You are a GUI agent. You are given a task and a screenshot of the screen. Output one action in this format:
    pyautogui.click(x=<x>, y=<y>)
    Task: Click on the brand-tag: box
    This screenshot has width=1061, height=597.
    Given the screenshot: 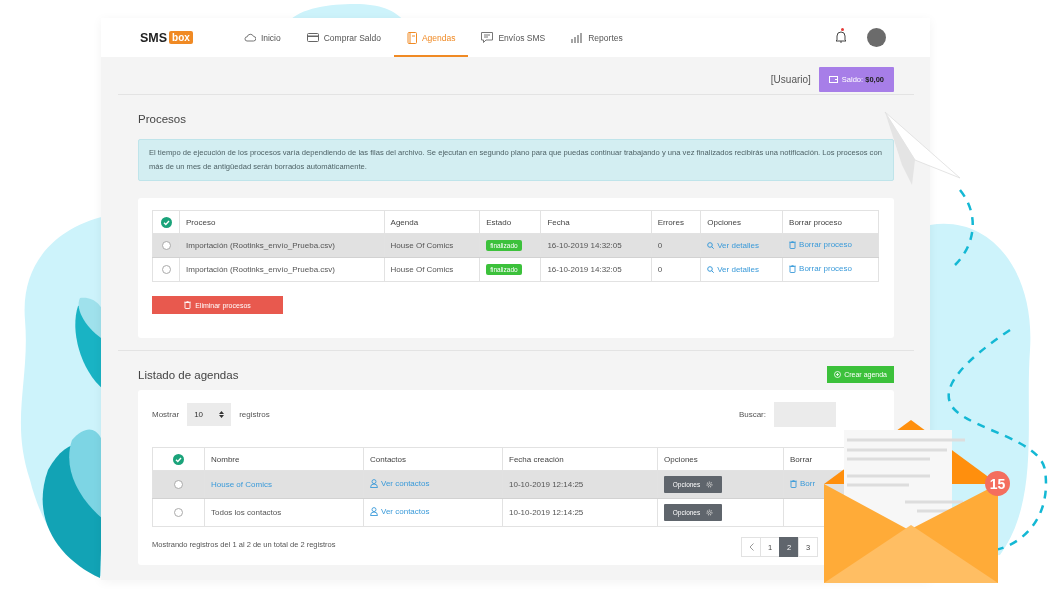 What is the action you would take?
    pyautogui.click(x=181, y=37)
    